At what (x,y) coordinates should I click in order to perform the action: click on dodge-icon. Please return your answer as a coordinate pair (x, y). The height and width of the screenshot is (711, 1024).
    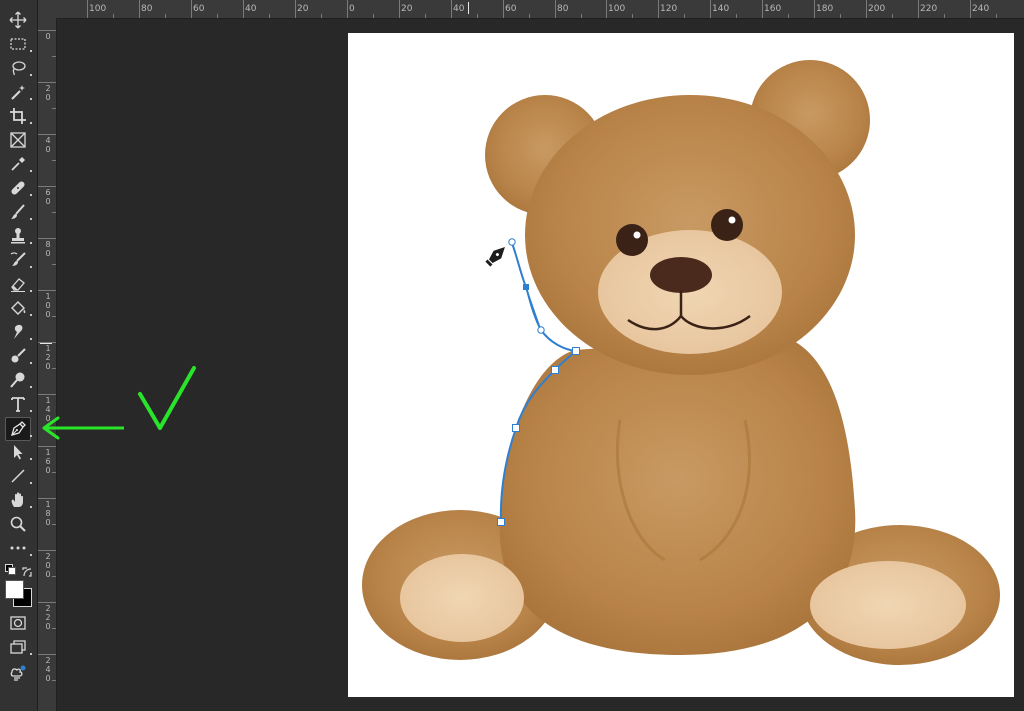
    Looking at the image, I should click on (17, 380).